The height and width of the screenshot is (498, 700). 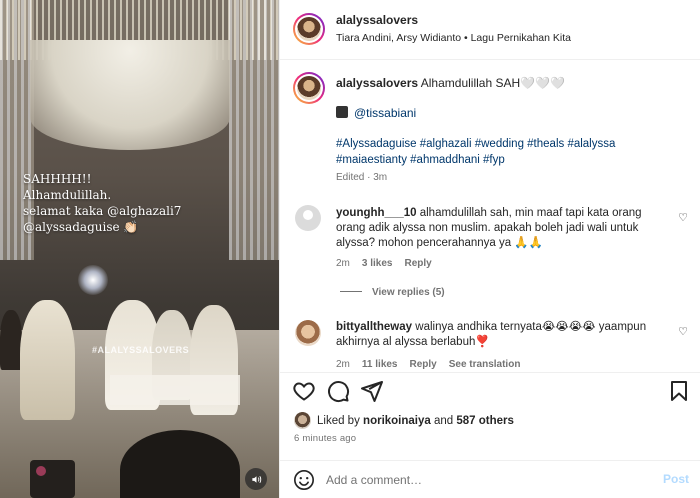 I want to click on comment-likes: 11 likes, so click(x=380, y=364).